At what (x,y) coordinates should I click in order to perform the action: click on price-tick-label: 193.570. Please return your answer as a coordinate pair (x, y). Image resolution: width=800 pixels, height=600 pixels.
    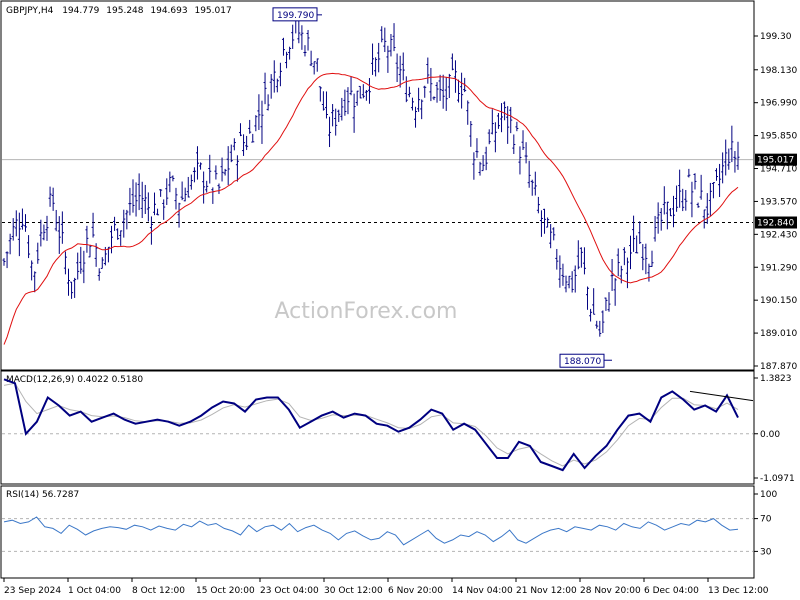
    Looking at the image, I should click on (778, 202).